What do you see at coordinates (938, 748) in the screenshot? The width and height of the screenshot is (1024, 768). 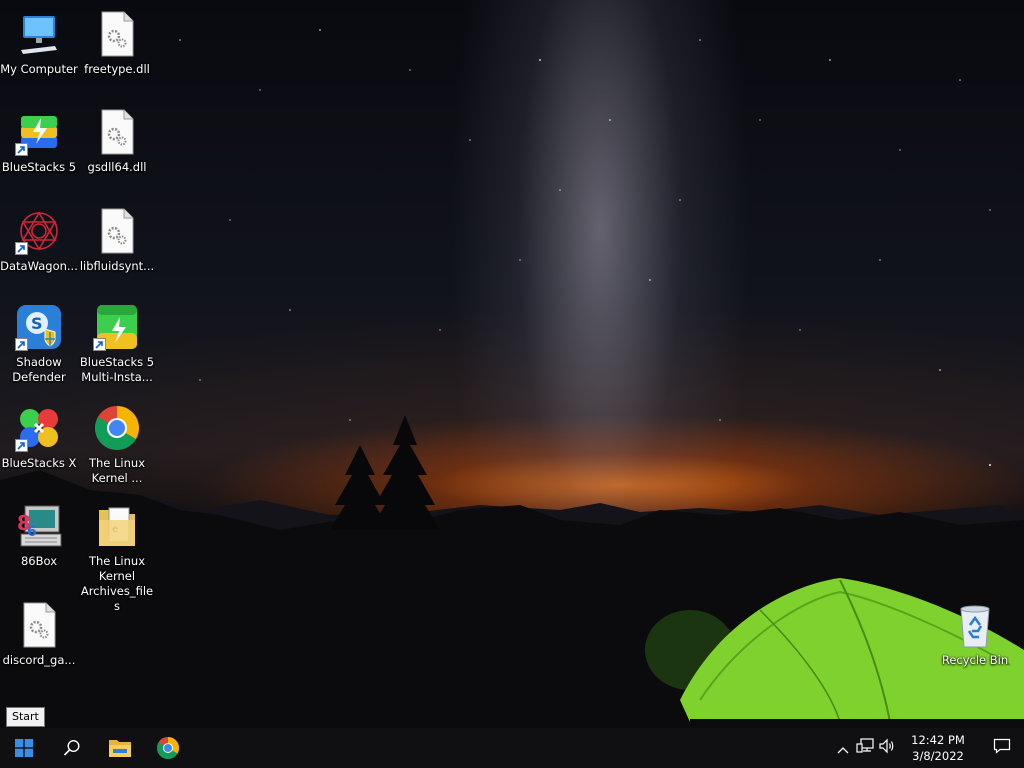 I see `clock: 12:42 PM 3/8/2022` at bounding box center [938, 748].